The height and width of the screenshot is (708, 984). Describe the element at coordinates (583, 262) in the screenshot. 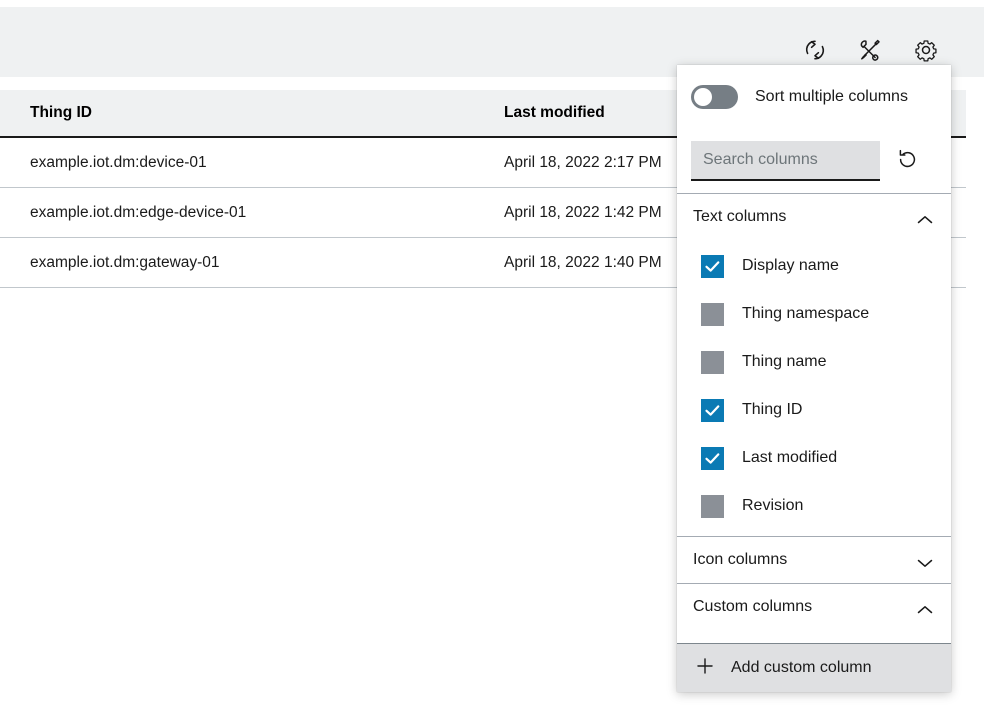

I see `cell-last-modified: April 18, 2022 1:40 PM` at that location.